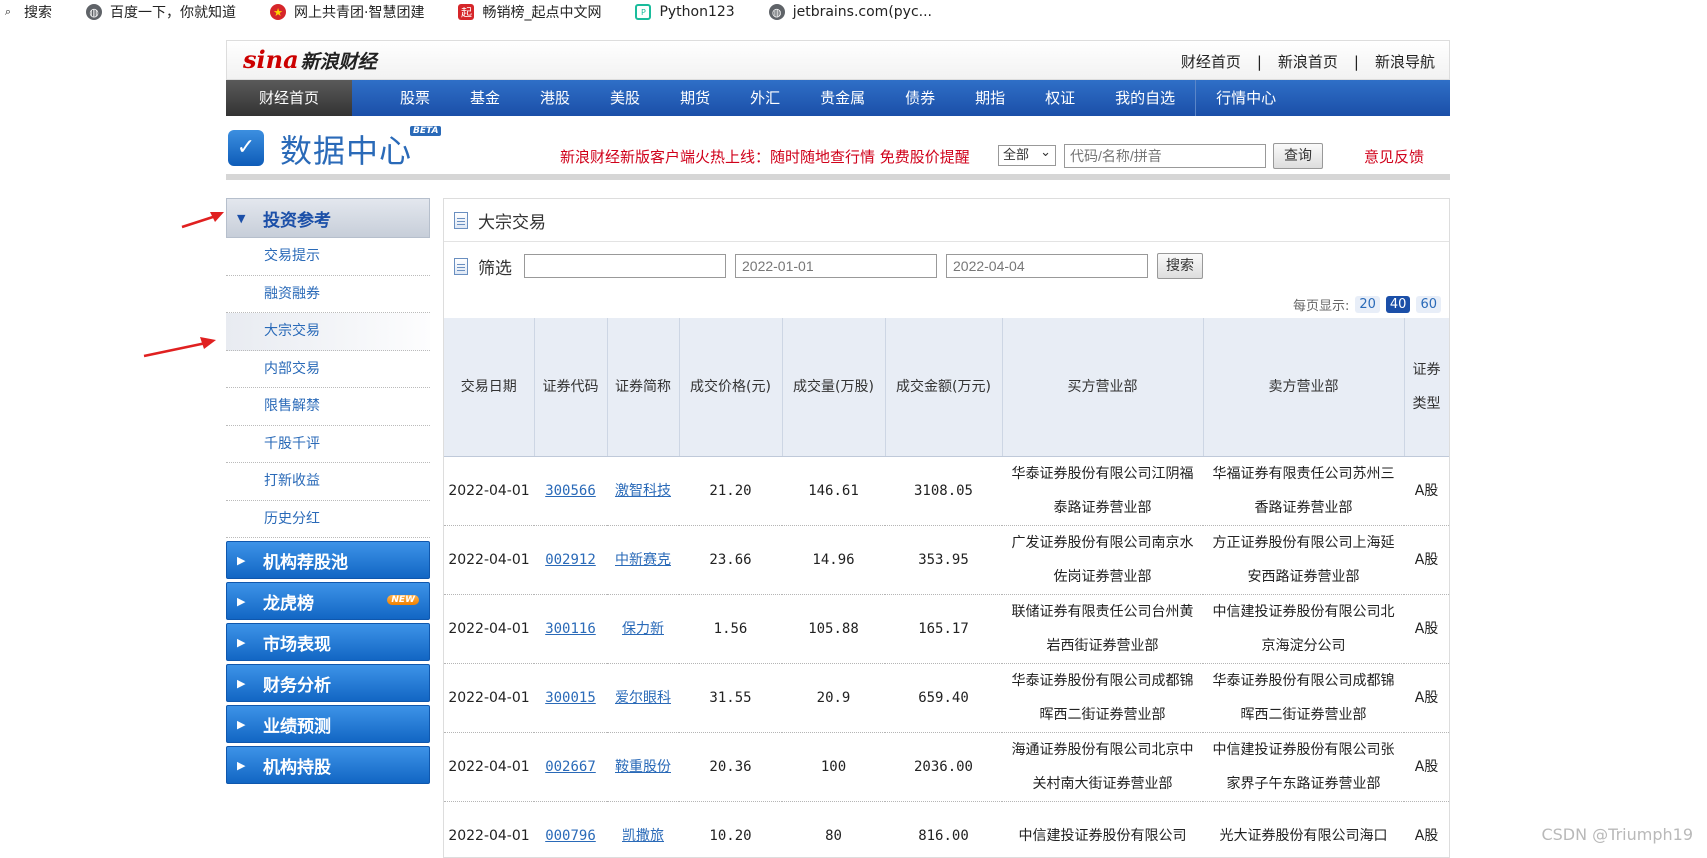 This screenshot has width=1707, height=858. I want to click on sidebar-section: ▶ 龙虎榜 NEW, so click(328, 601).